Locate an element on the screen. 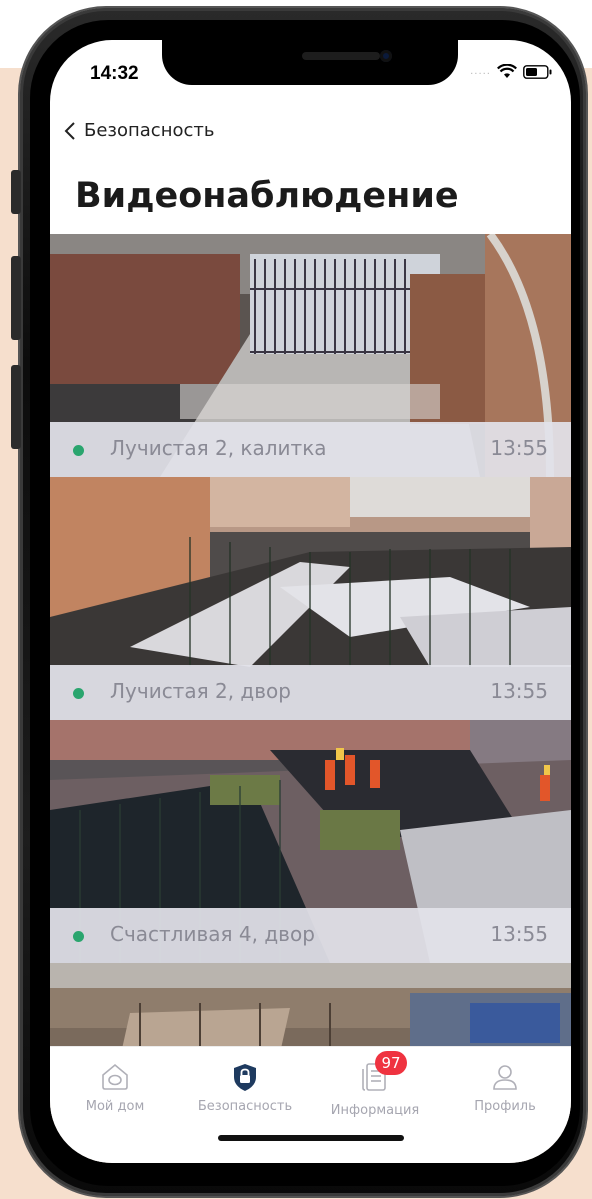  info-icon-wrapper: 97 is located at coordinates (383, 1074).